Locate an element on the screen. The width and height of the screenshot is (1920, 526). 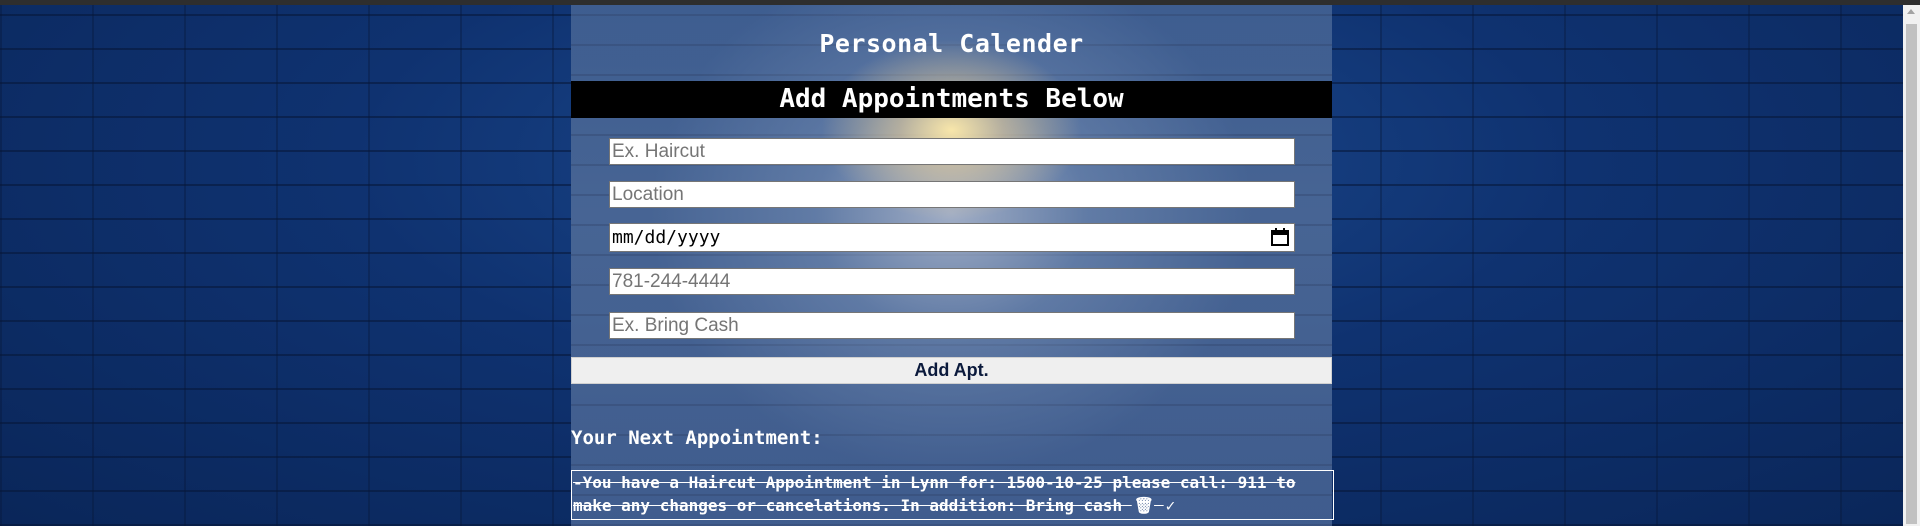
next-appointment-label: Your Next Appointment: is located at coordinates (697, 438).